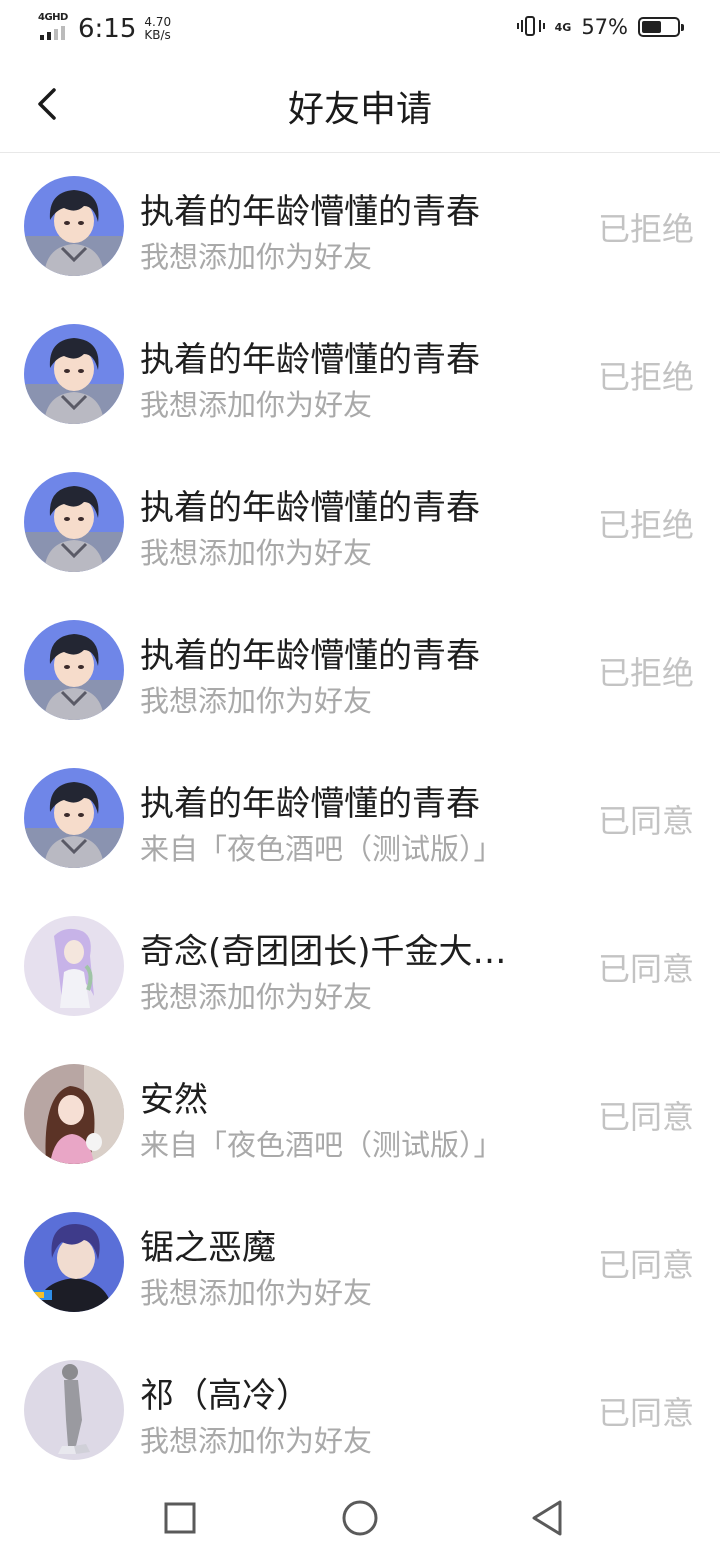 The image size is (720, 1560). I want to click on network-speed: 4.70 KB/s, so click(157, 29).